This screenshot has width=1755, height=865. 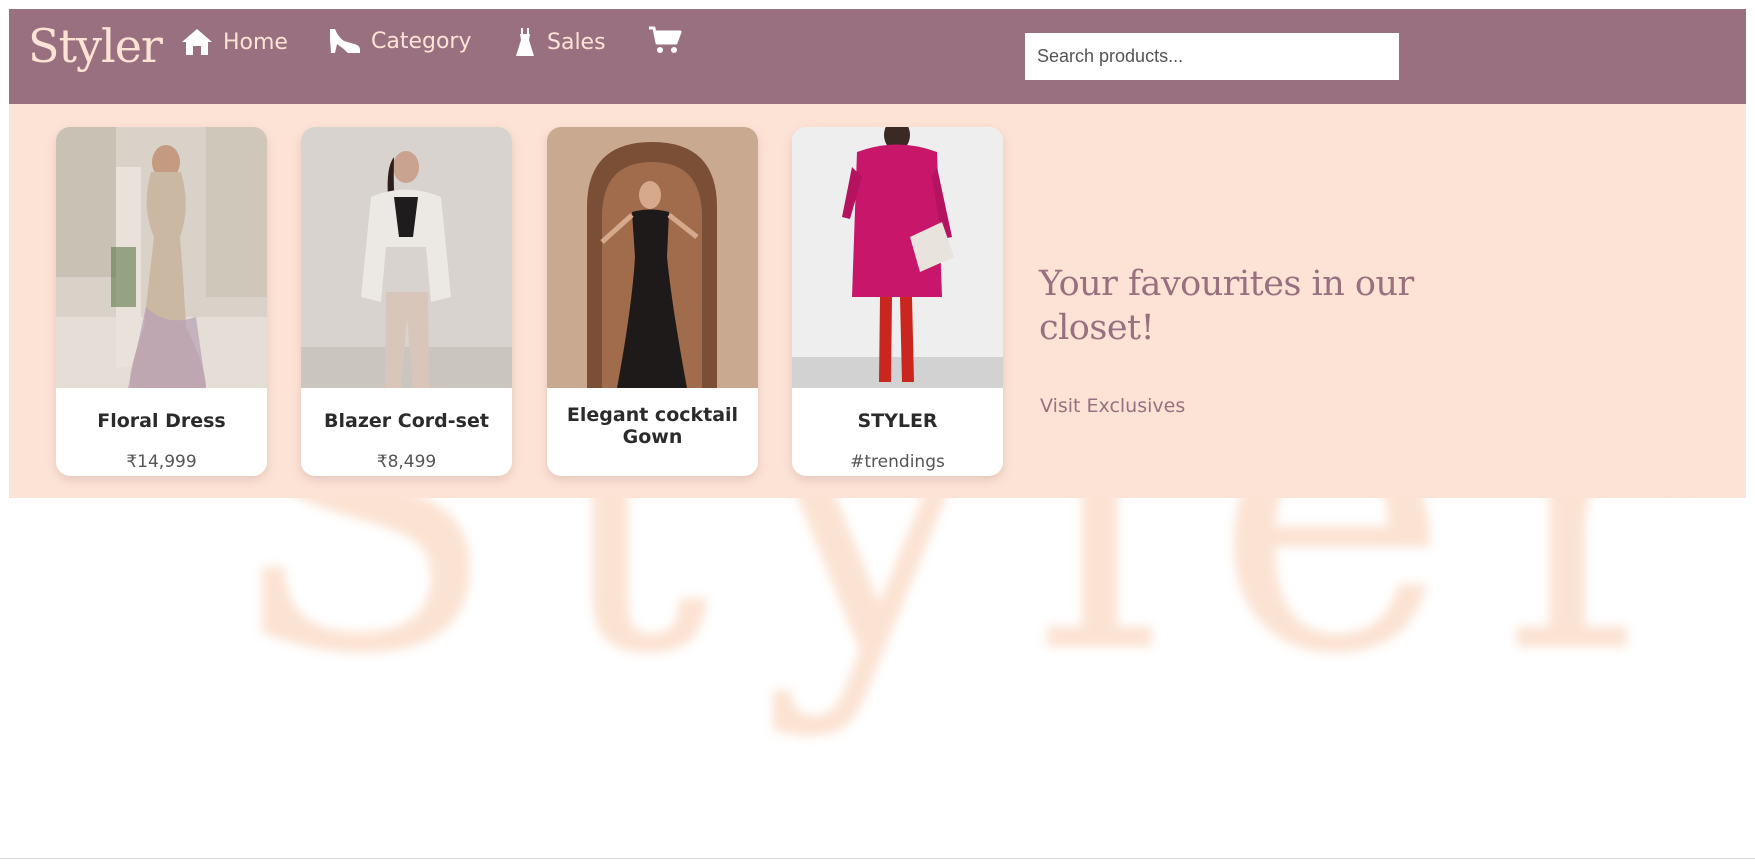 What do you see at coordinates (161, 462) in the screenshot?
I see `product-price: ₹14,999` at bounding box center [161, 462].